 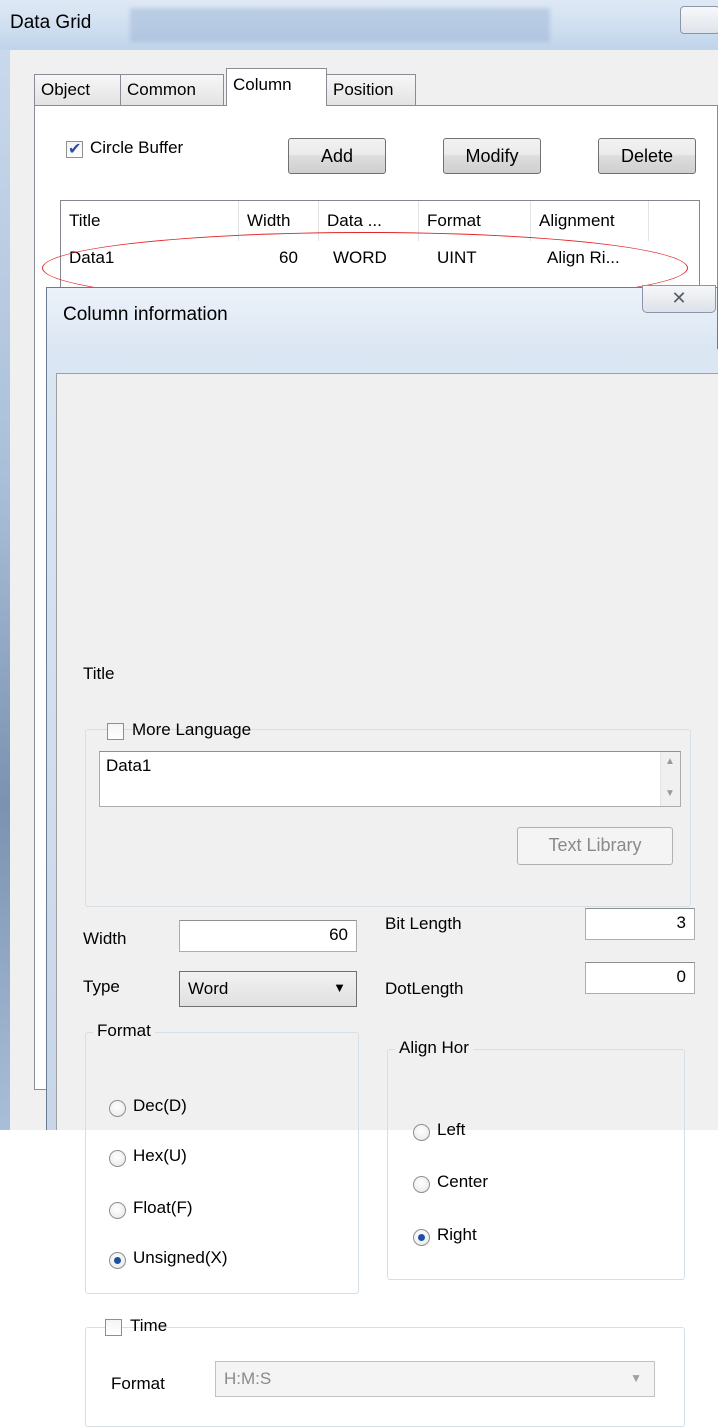 I want to click on time-format-value: H:M:S, so click(x=248, y=1378).